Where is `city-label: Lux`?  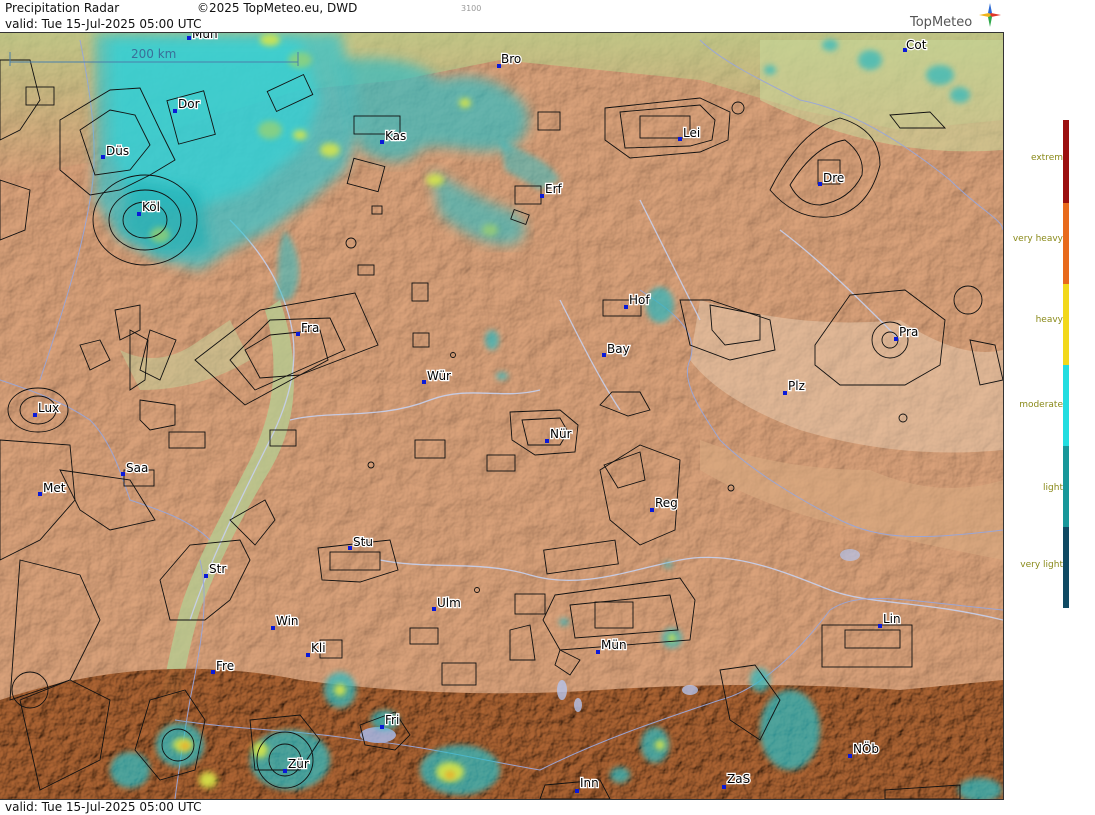
city-label: Lux is located at coordinates (49, 408).